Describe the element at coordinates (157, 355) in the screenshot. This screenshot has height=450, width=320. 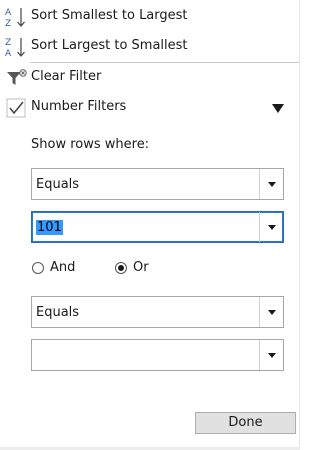
I see `condition2-value-input` at that location.